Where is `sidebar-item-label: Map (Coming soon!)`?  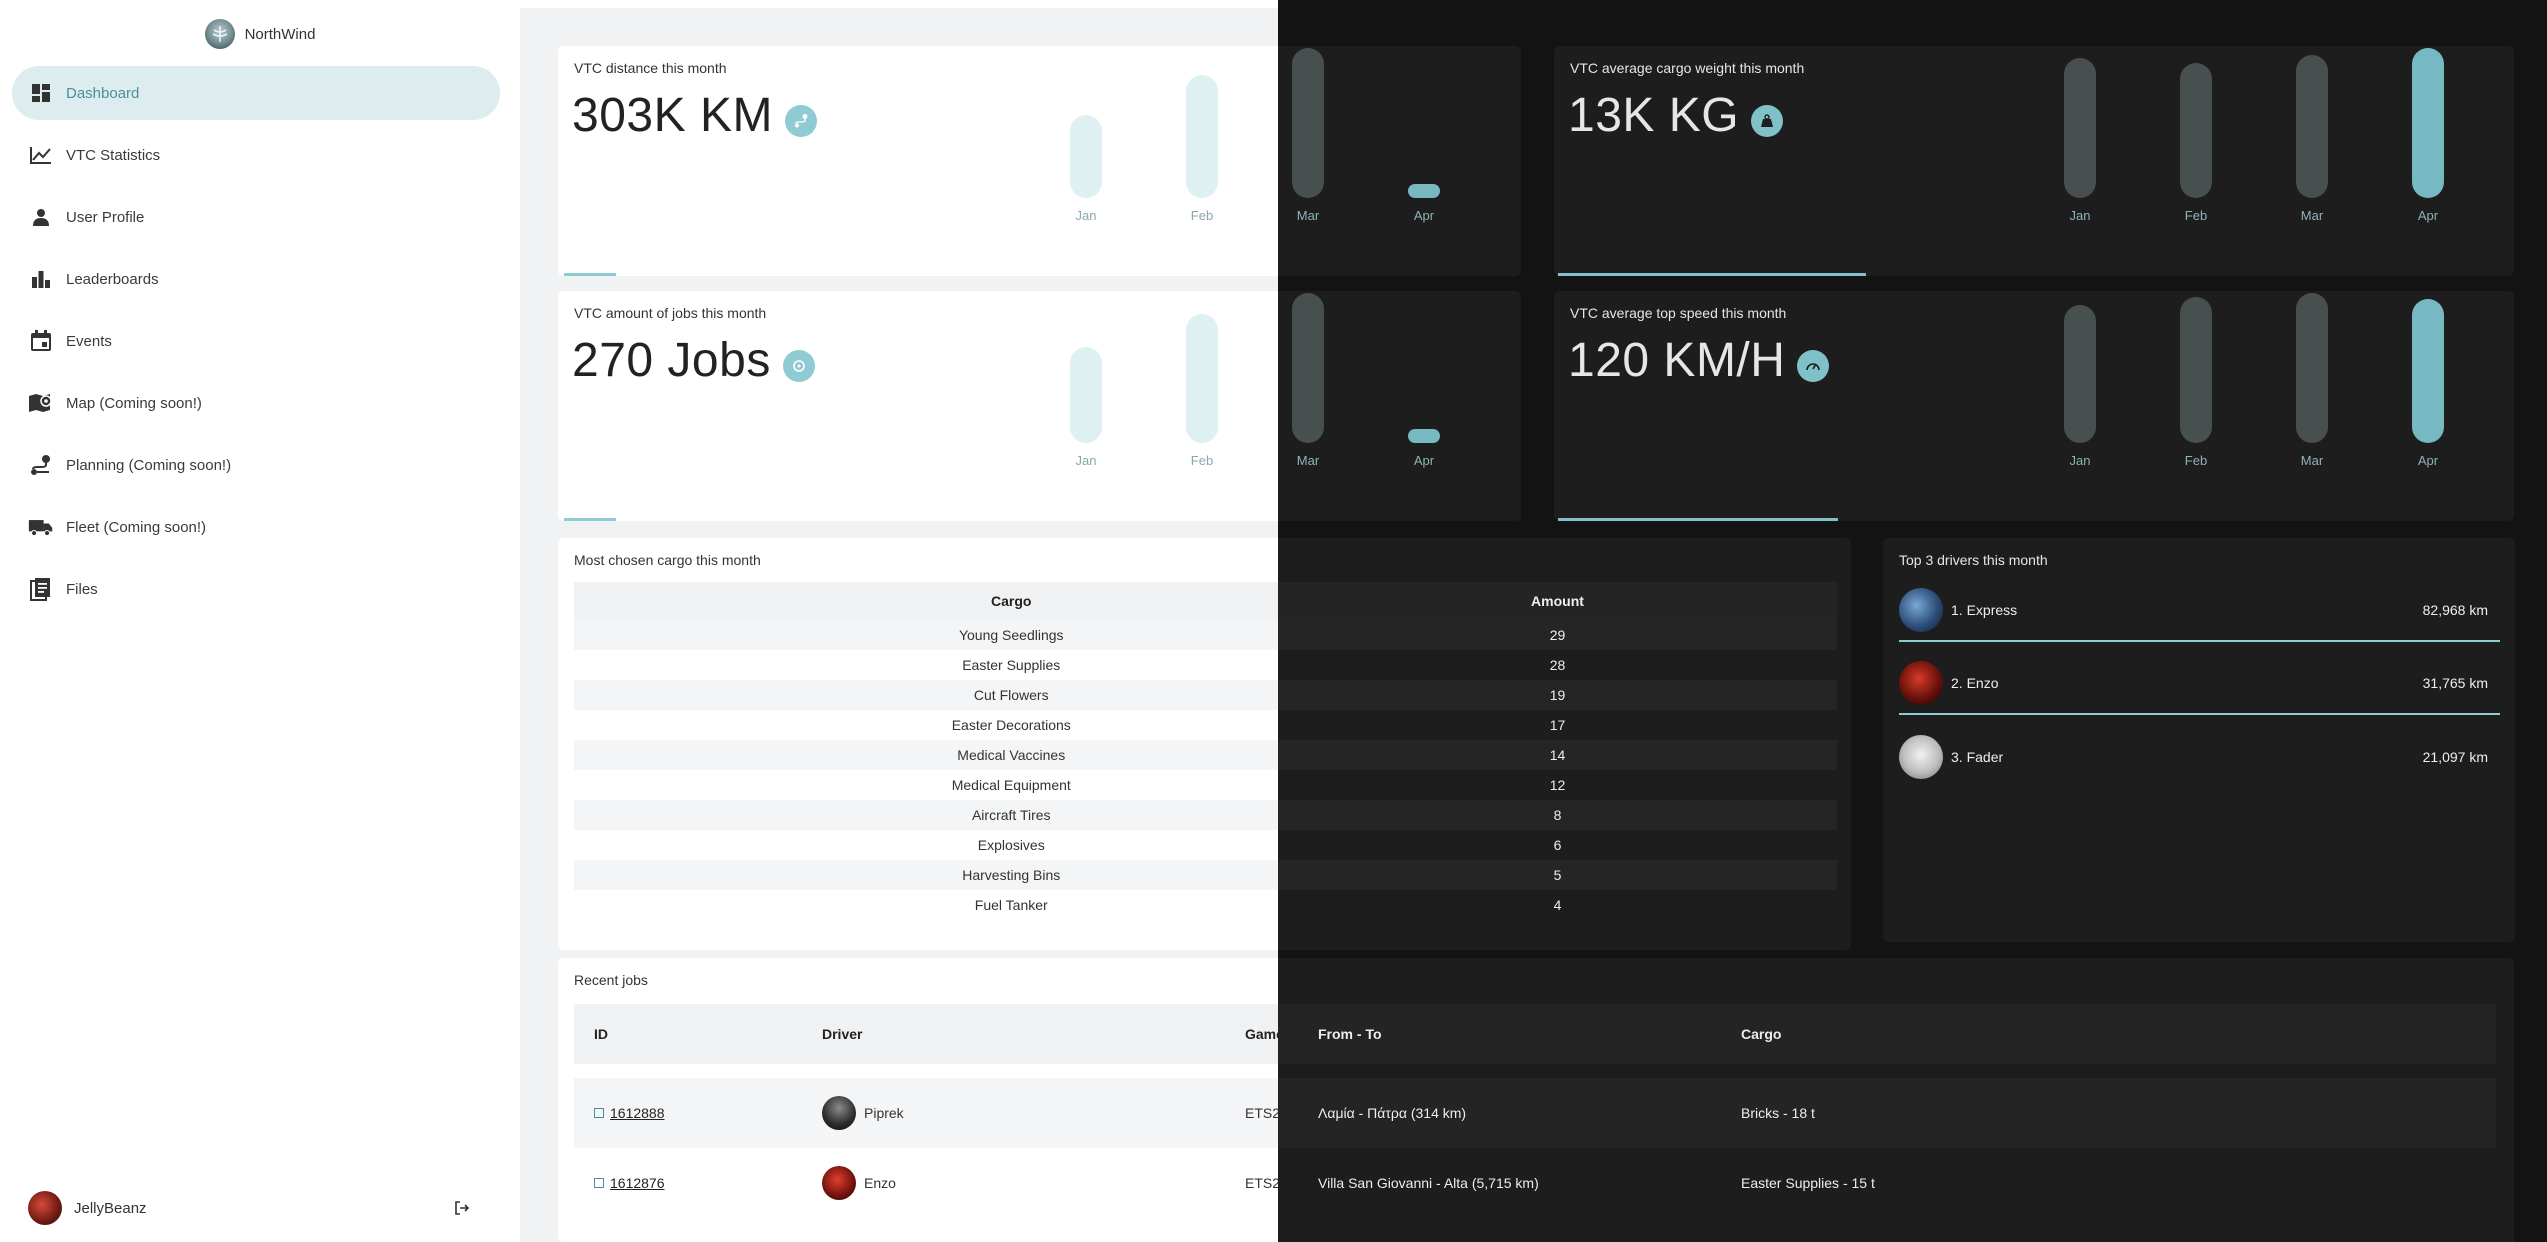
sidebar-item-label: Map (Coming soon!) is located at coordinates (134, 403).